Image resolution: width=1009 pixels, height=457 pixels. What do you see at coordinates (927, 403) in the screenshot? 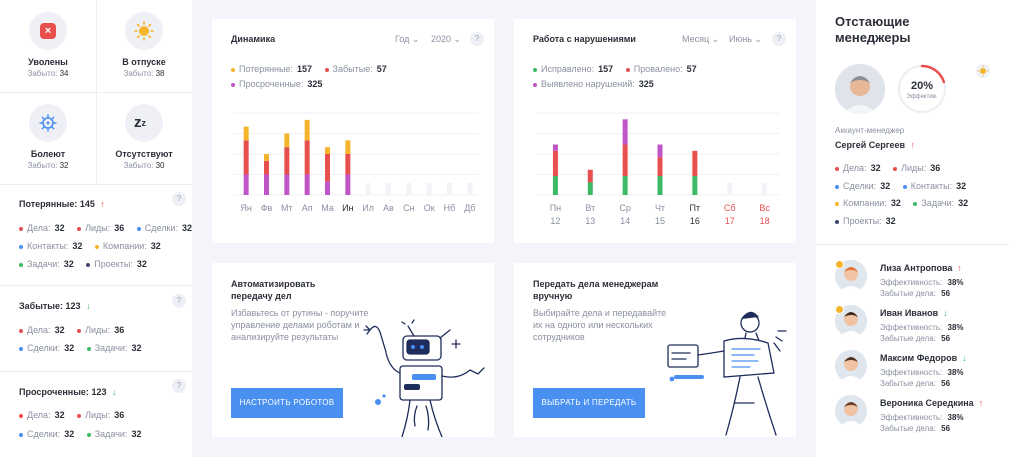
I see `manager-name-text: Вероника Середкина` at bounding box center [927, 403].